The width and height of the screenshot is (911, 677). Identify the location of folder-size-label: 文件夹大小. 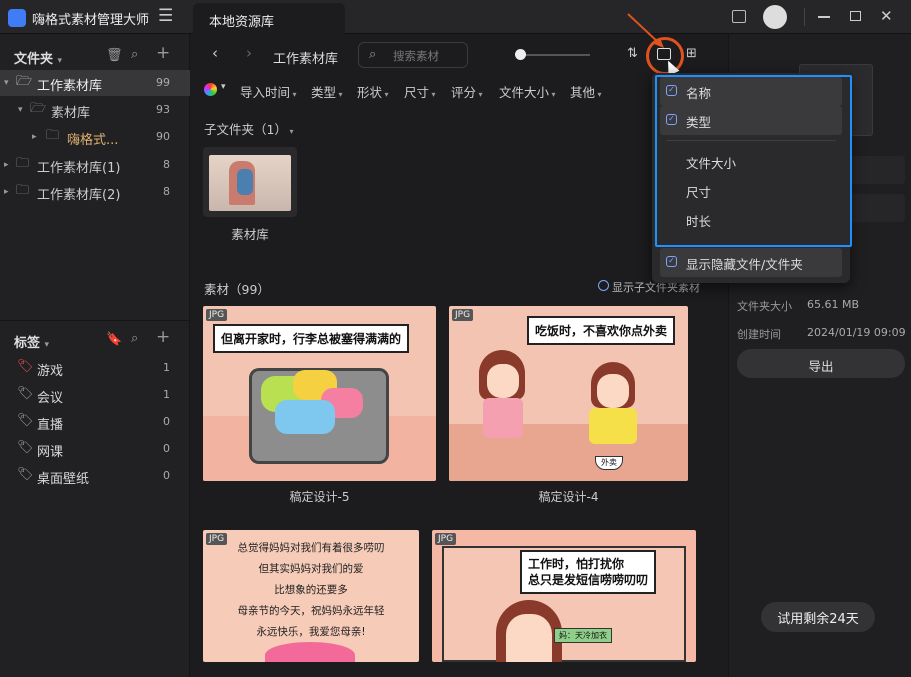
(764, 306).